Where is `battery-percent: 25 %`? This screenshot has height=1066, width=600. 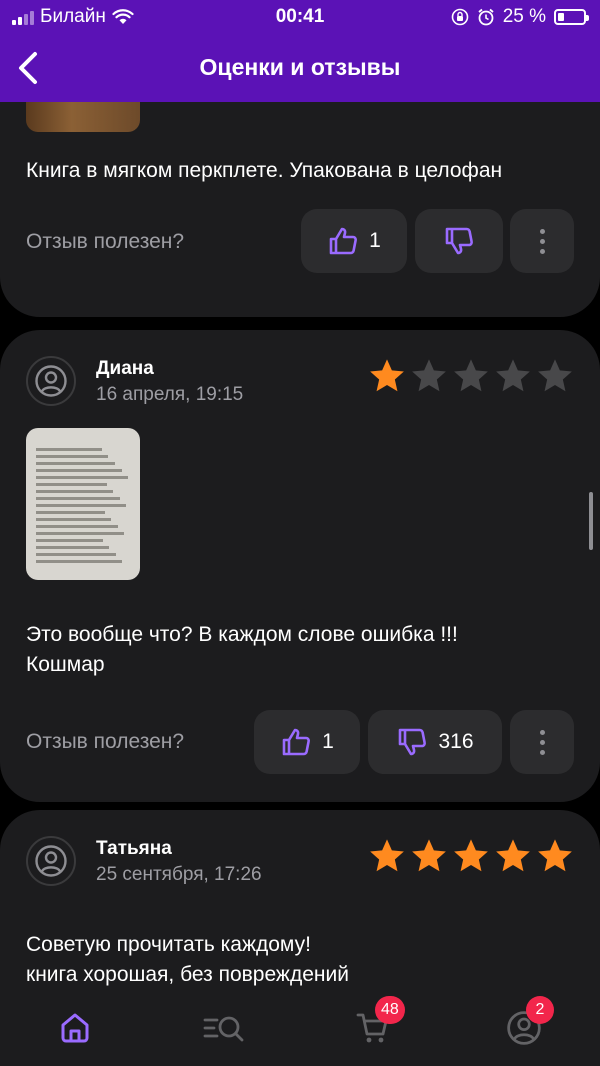
battery-percent: 25 % is located at coordinates (524, 16).